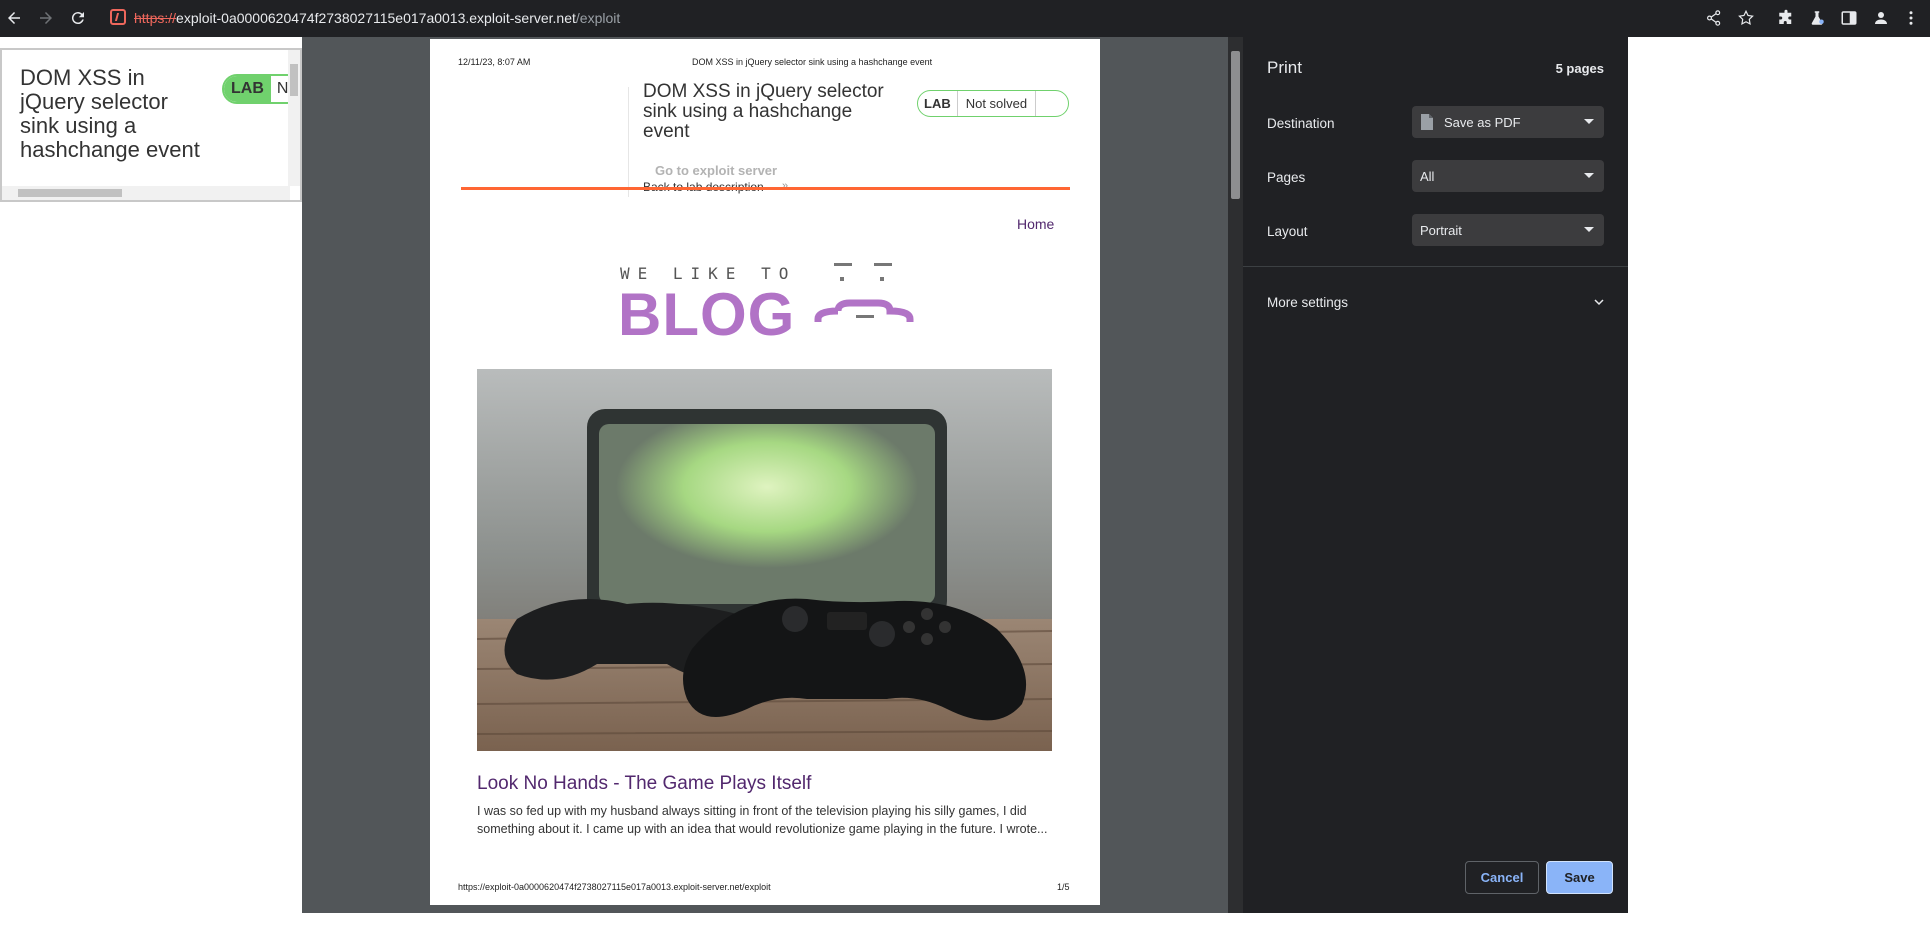 This screenshot has height=925, width=1930. Describe the element at coordinates (1849, 18) in the screenshot. I see `side-panel-icon` at that location.